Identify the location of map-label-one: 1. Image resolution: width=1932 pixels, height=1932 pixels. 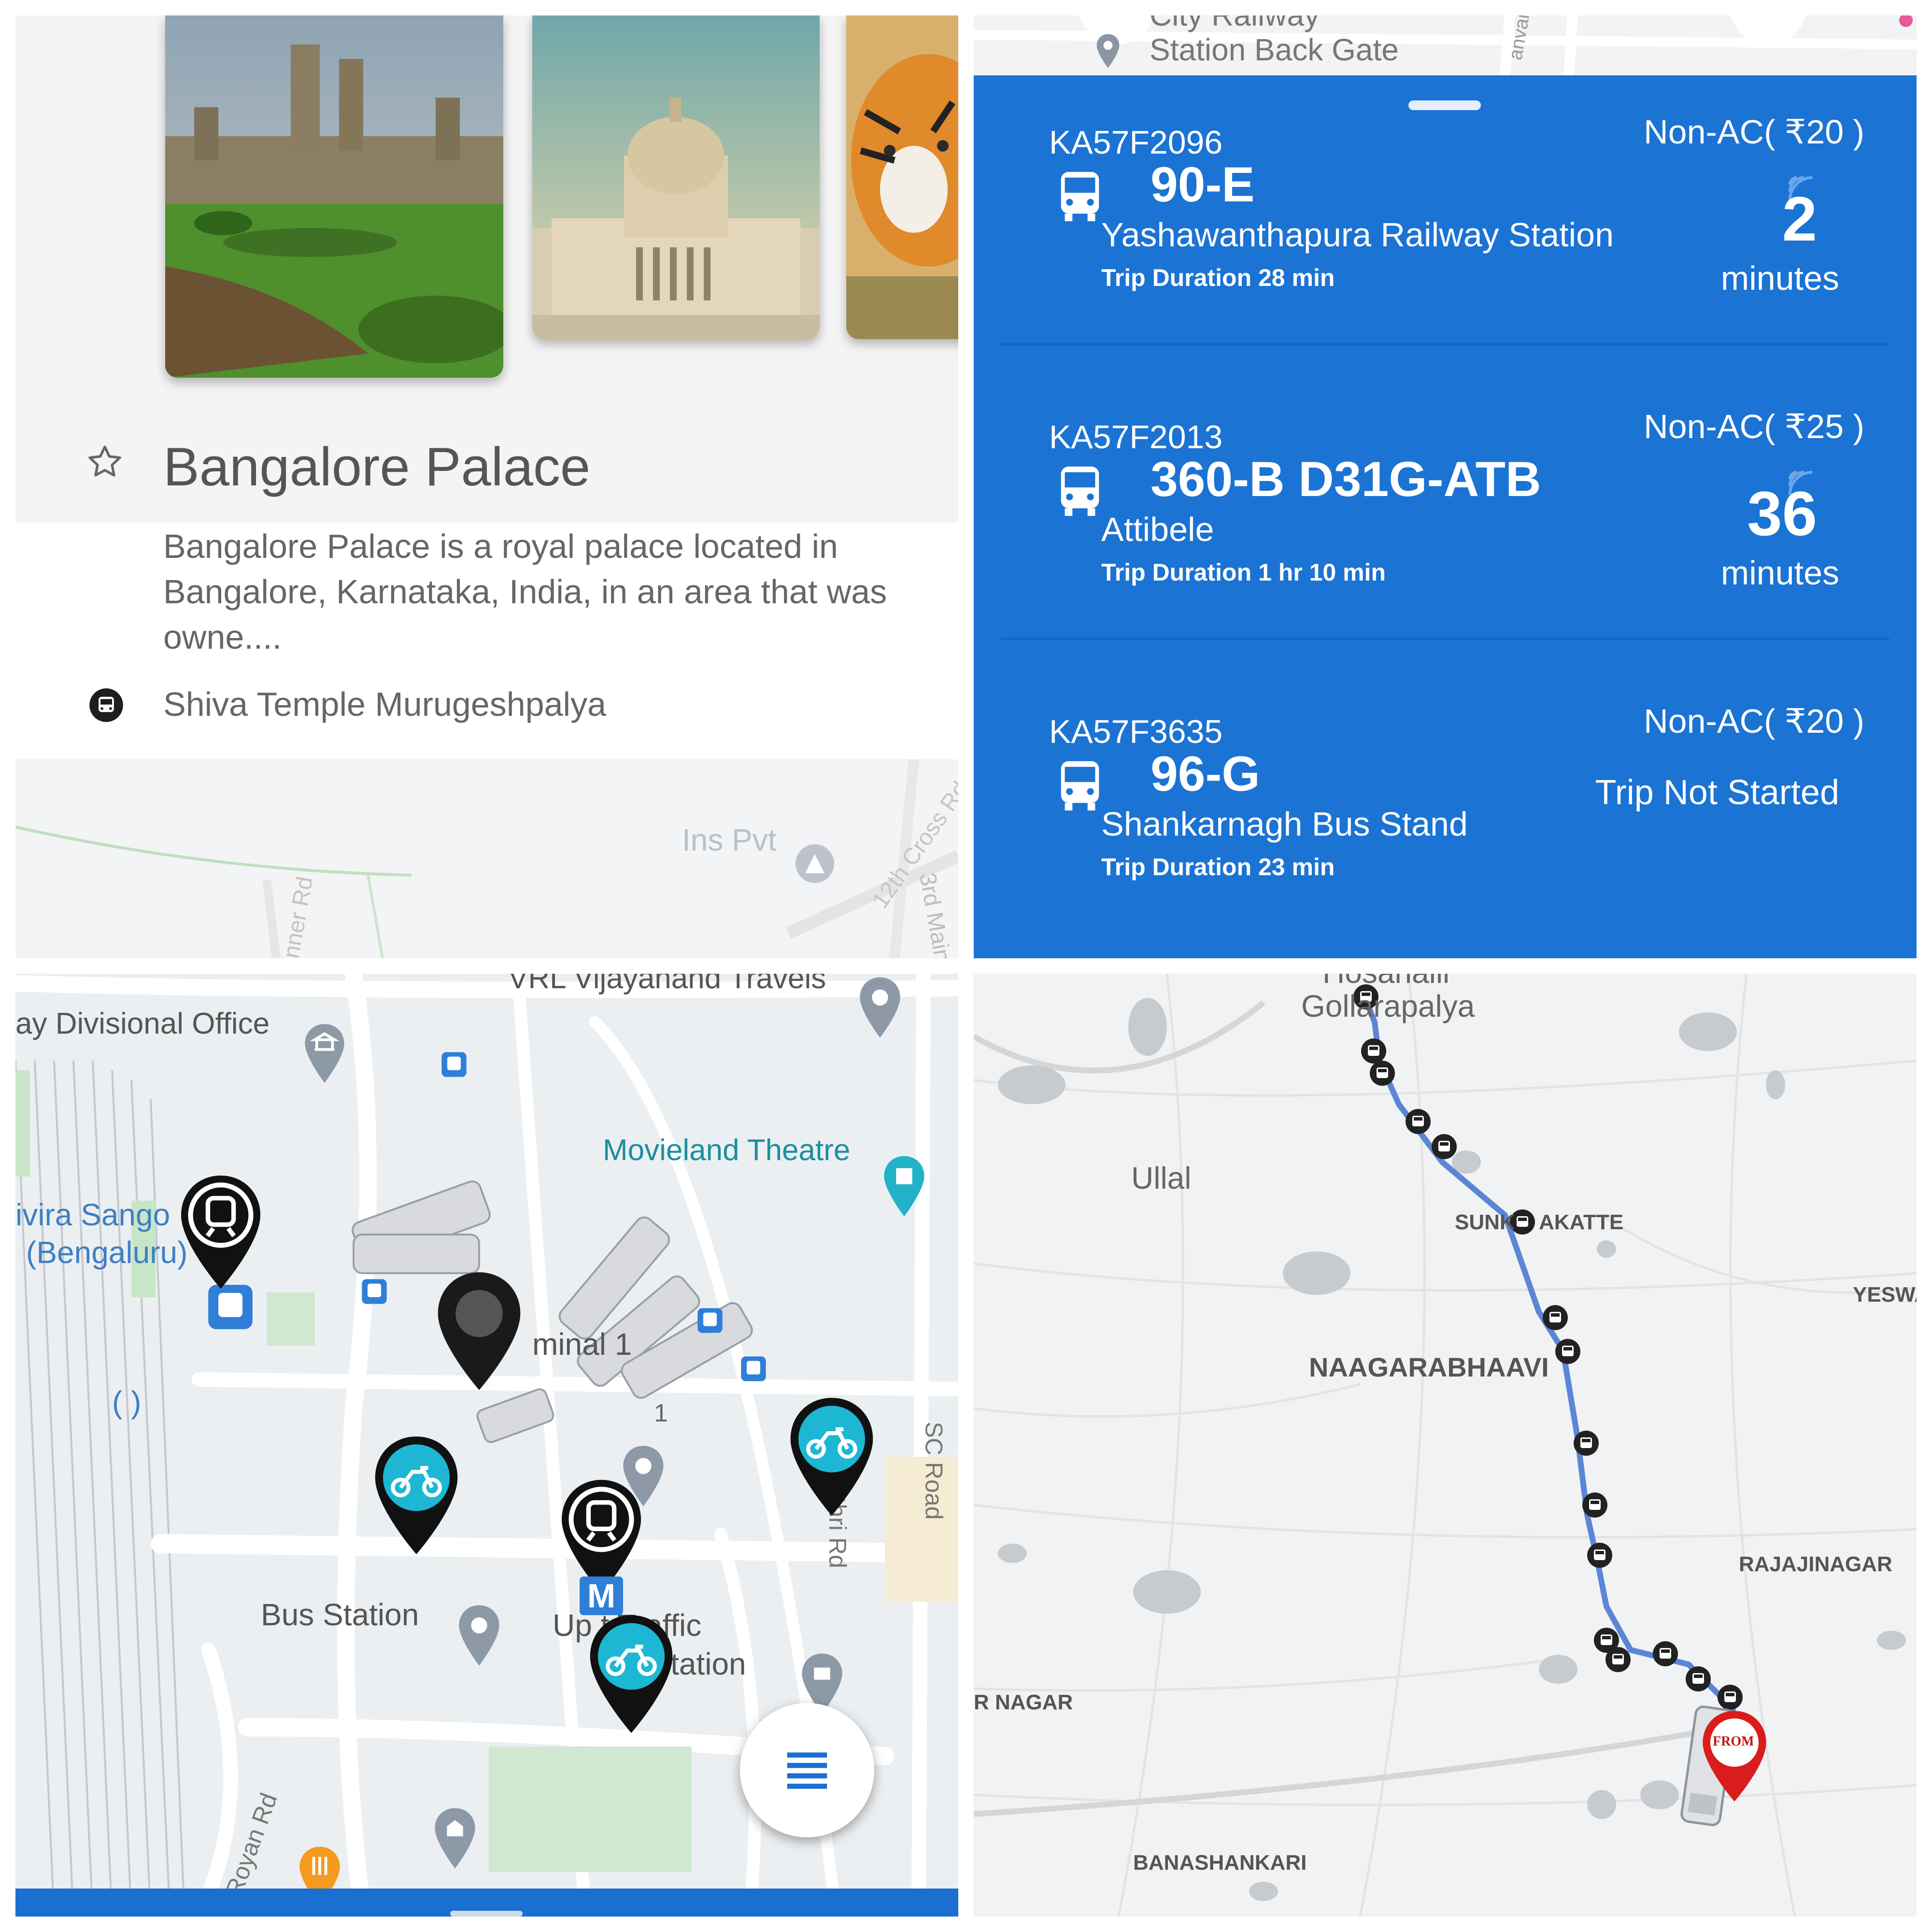
(661, 1413).